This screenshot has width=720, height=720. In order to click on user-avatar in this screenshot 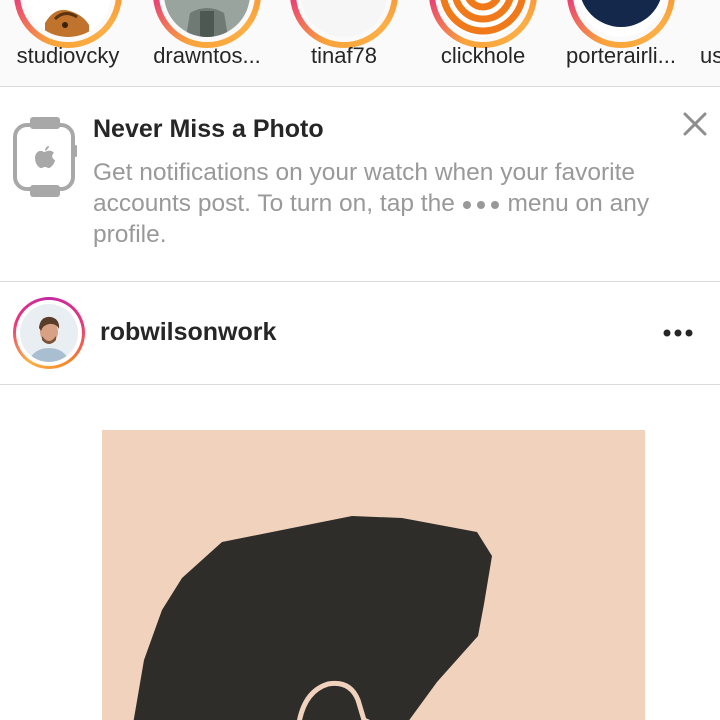, I will do `click(49, 333)`.